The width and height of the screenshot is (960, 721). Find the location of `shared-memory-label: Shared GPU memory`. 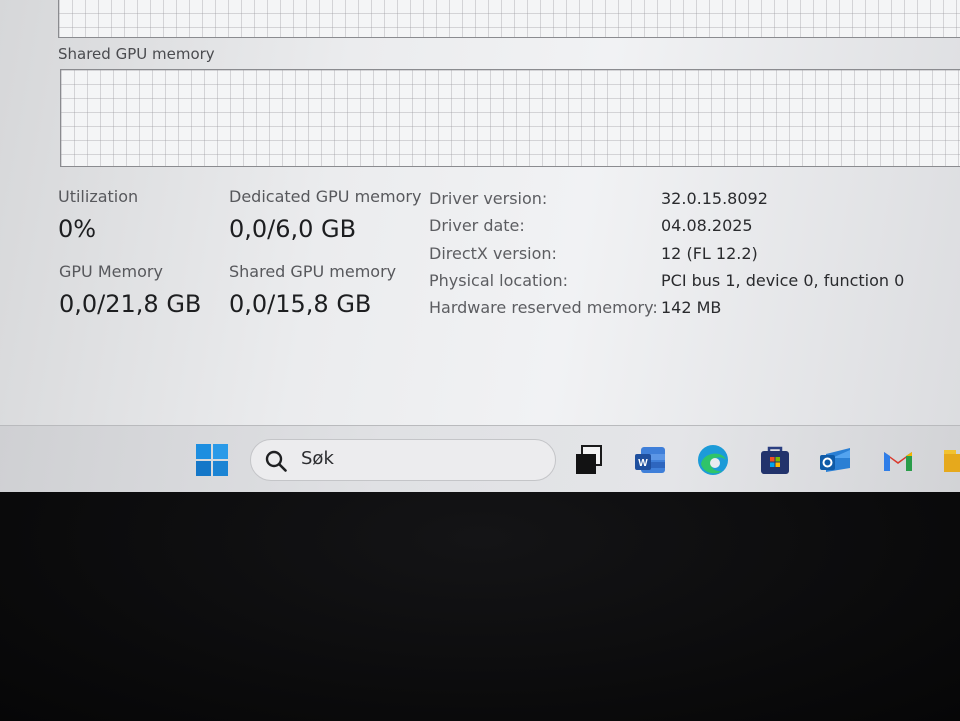

shared-memory-label: Shared GPU memory is located at coordinates (313, 271).